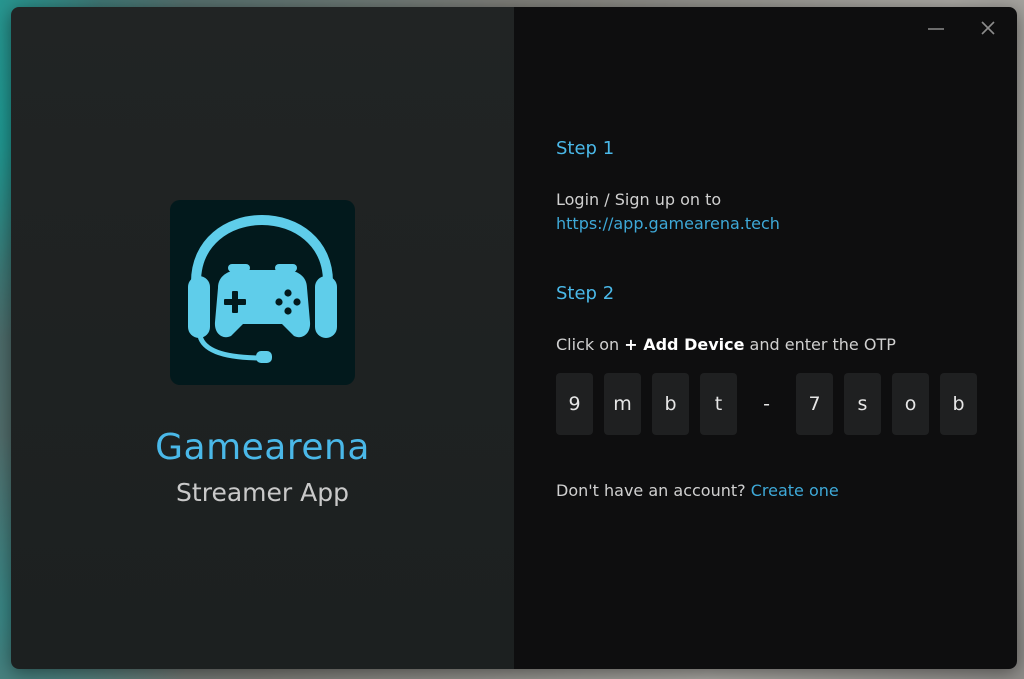 This screenshot has width=1024, height=679. I want to click on step2-heading: Step 2, so click(585, 293).